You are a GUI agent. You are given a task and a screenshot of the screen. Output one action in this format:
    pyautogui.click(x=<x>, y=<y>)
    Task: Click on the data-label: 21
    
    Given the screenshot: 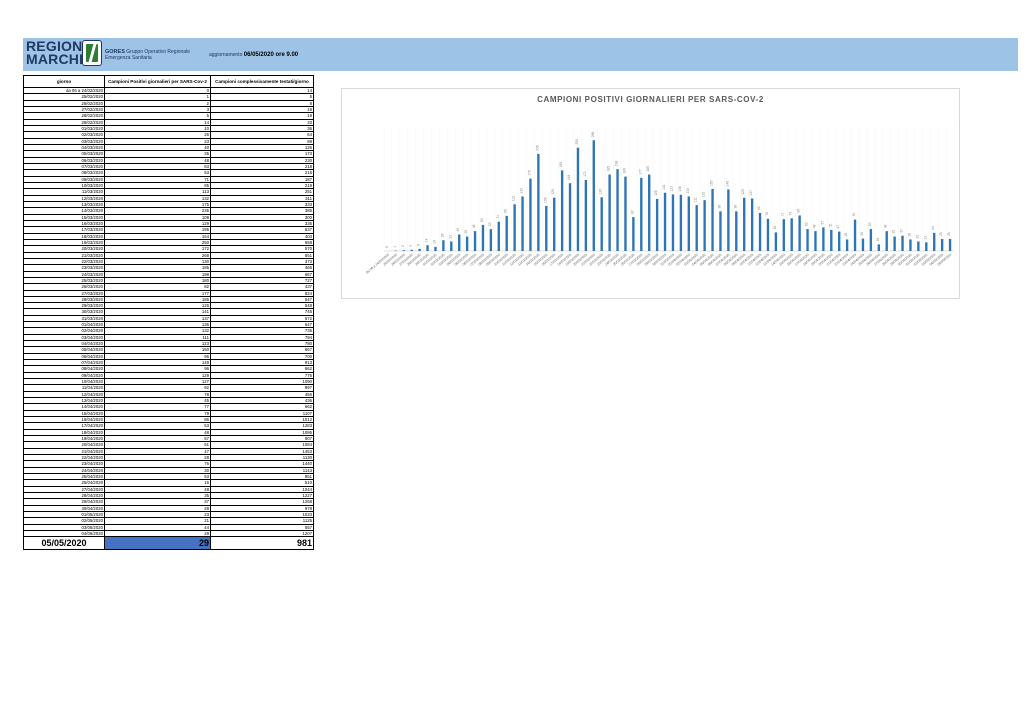 What is the action you would take?
    pyautogui.click(x=925, y=237)
    